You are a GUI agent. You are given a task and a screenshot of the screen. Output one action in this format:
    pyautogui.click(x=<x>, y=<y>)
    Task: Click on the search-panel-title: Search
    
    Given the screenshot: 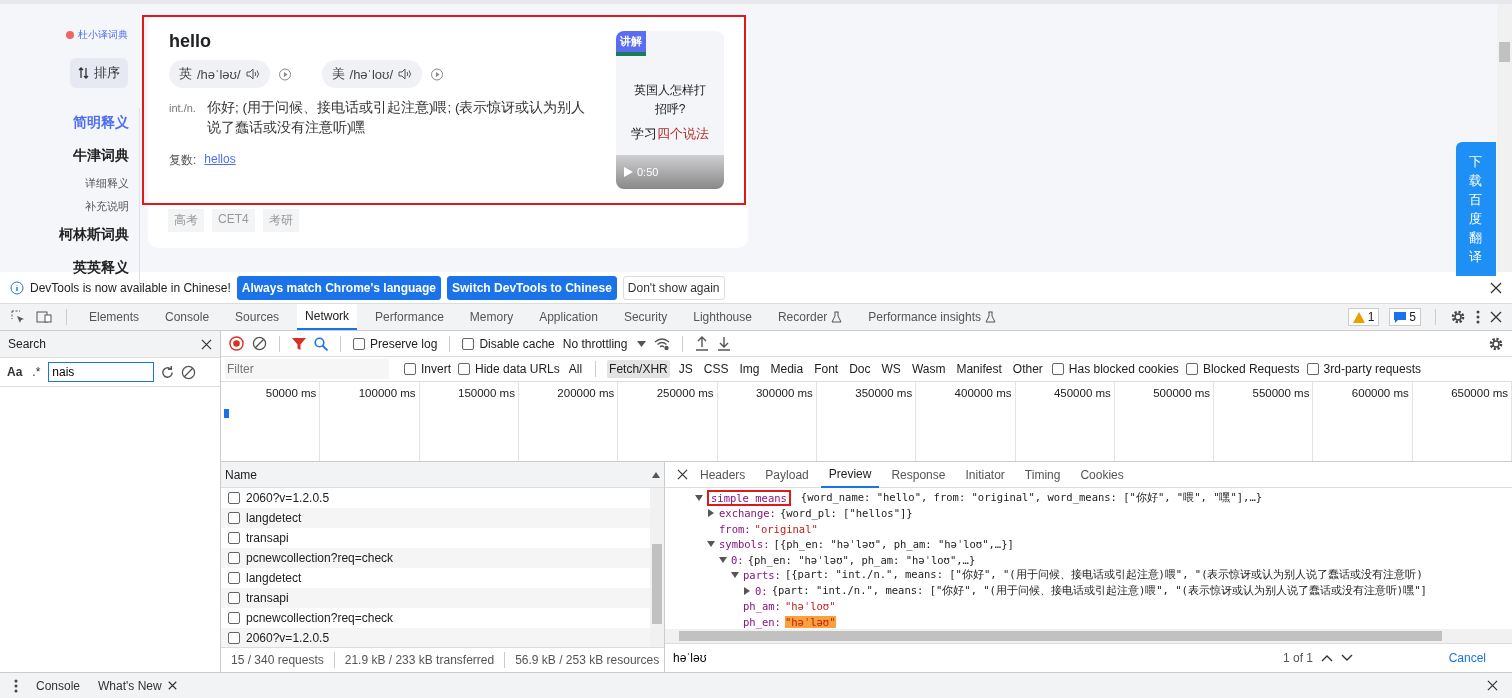 What is the action you would take?
    pyautogui.click(x=27, y=344)
    